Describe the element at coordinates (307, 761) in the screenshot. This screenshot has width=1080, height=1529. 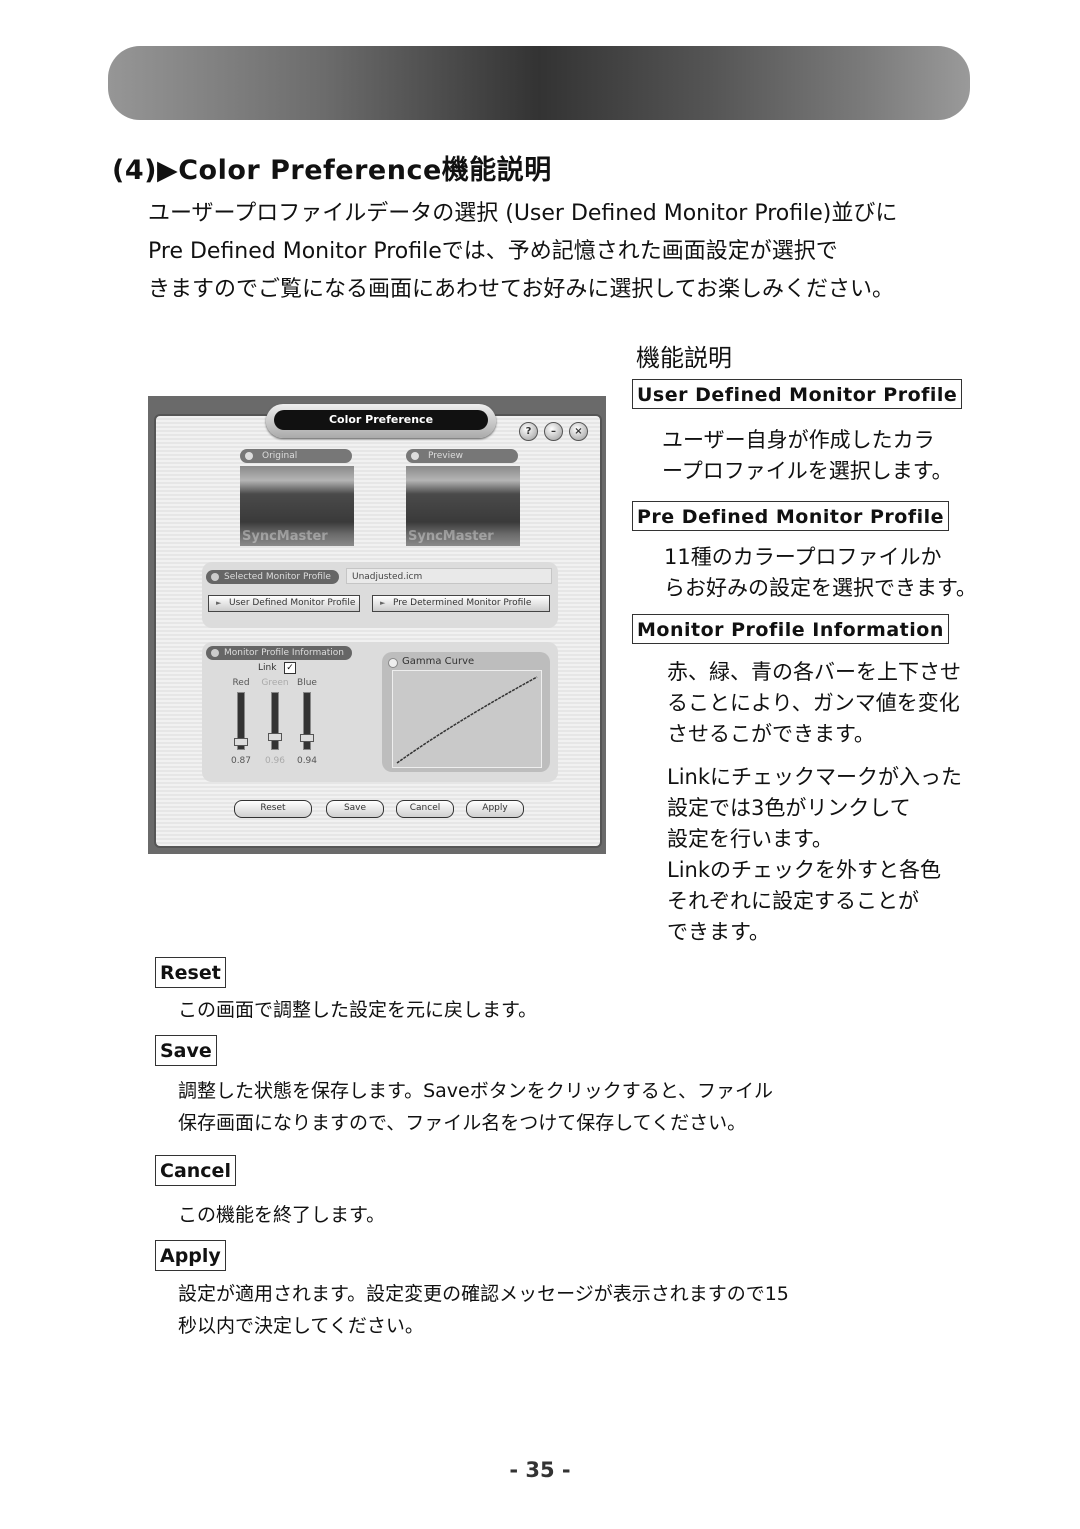
I see `blue-value: 0.94` at that location.